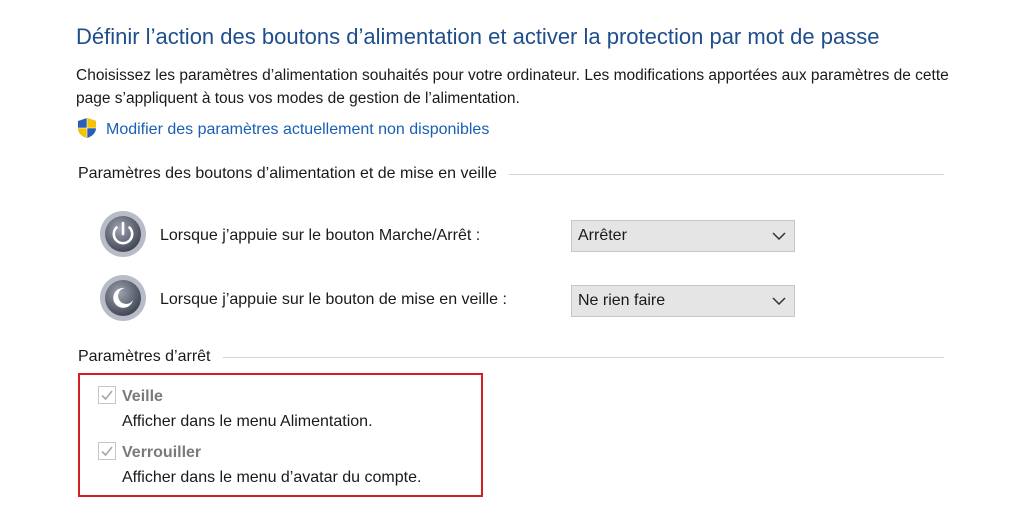  Describe the element at coordinates (123, 300) in the screenshot. I see `sleep-button-icon` at that location.